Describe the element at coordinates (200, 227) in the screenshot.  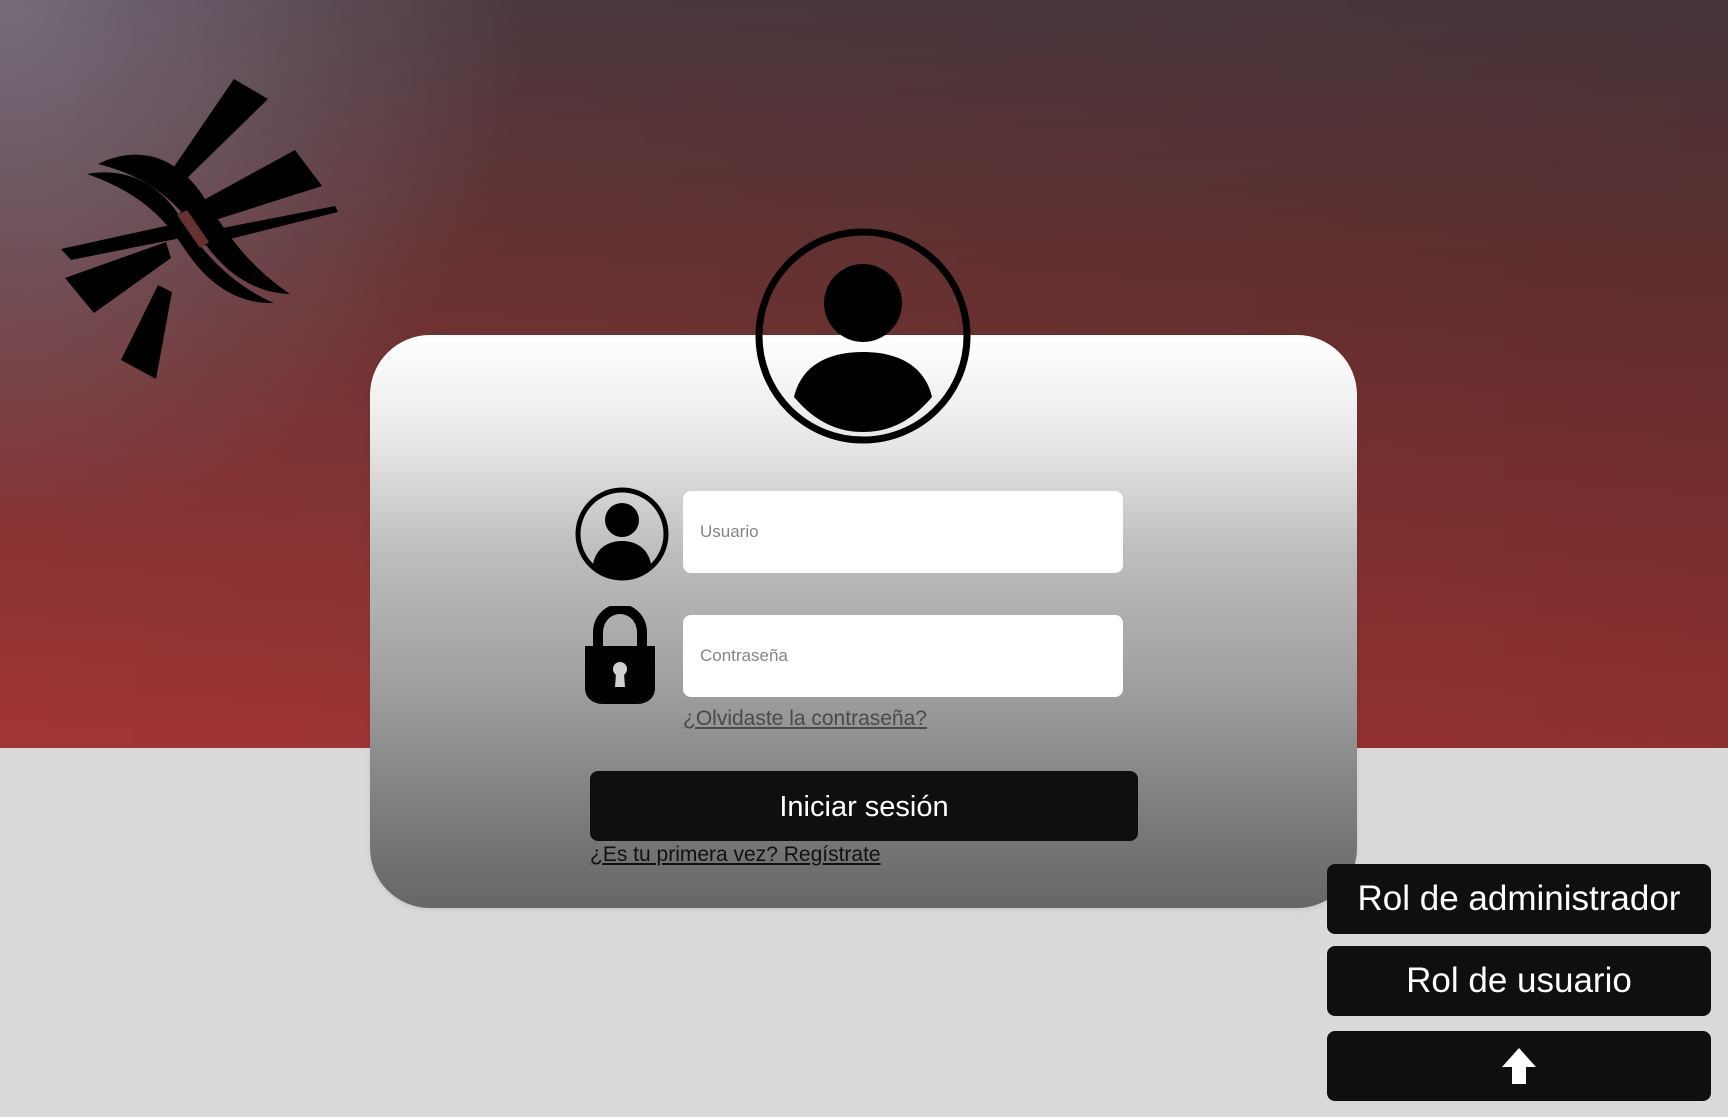
I see `brand-logo-icon` at that location.